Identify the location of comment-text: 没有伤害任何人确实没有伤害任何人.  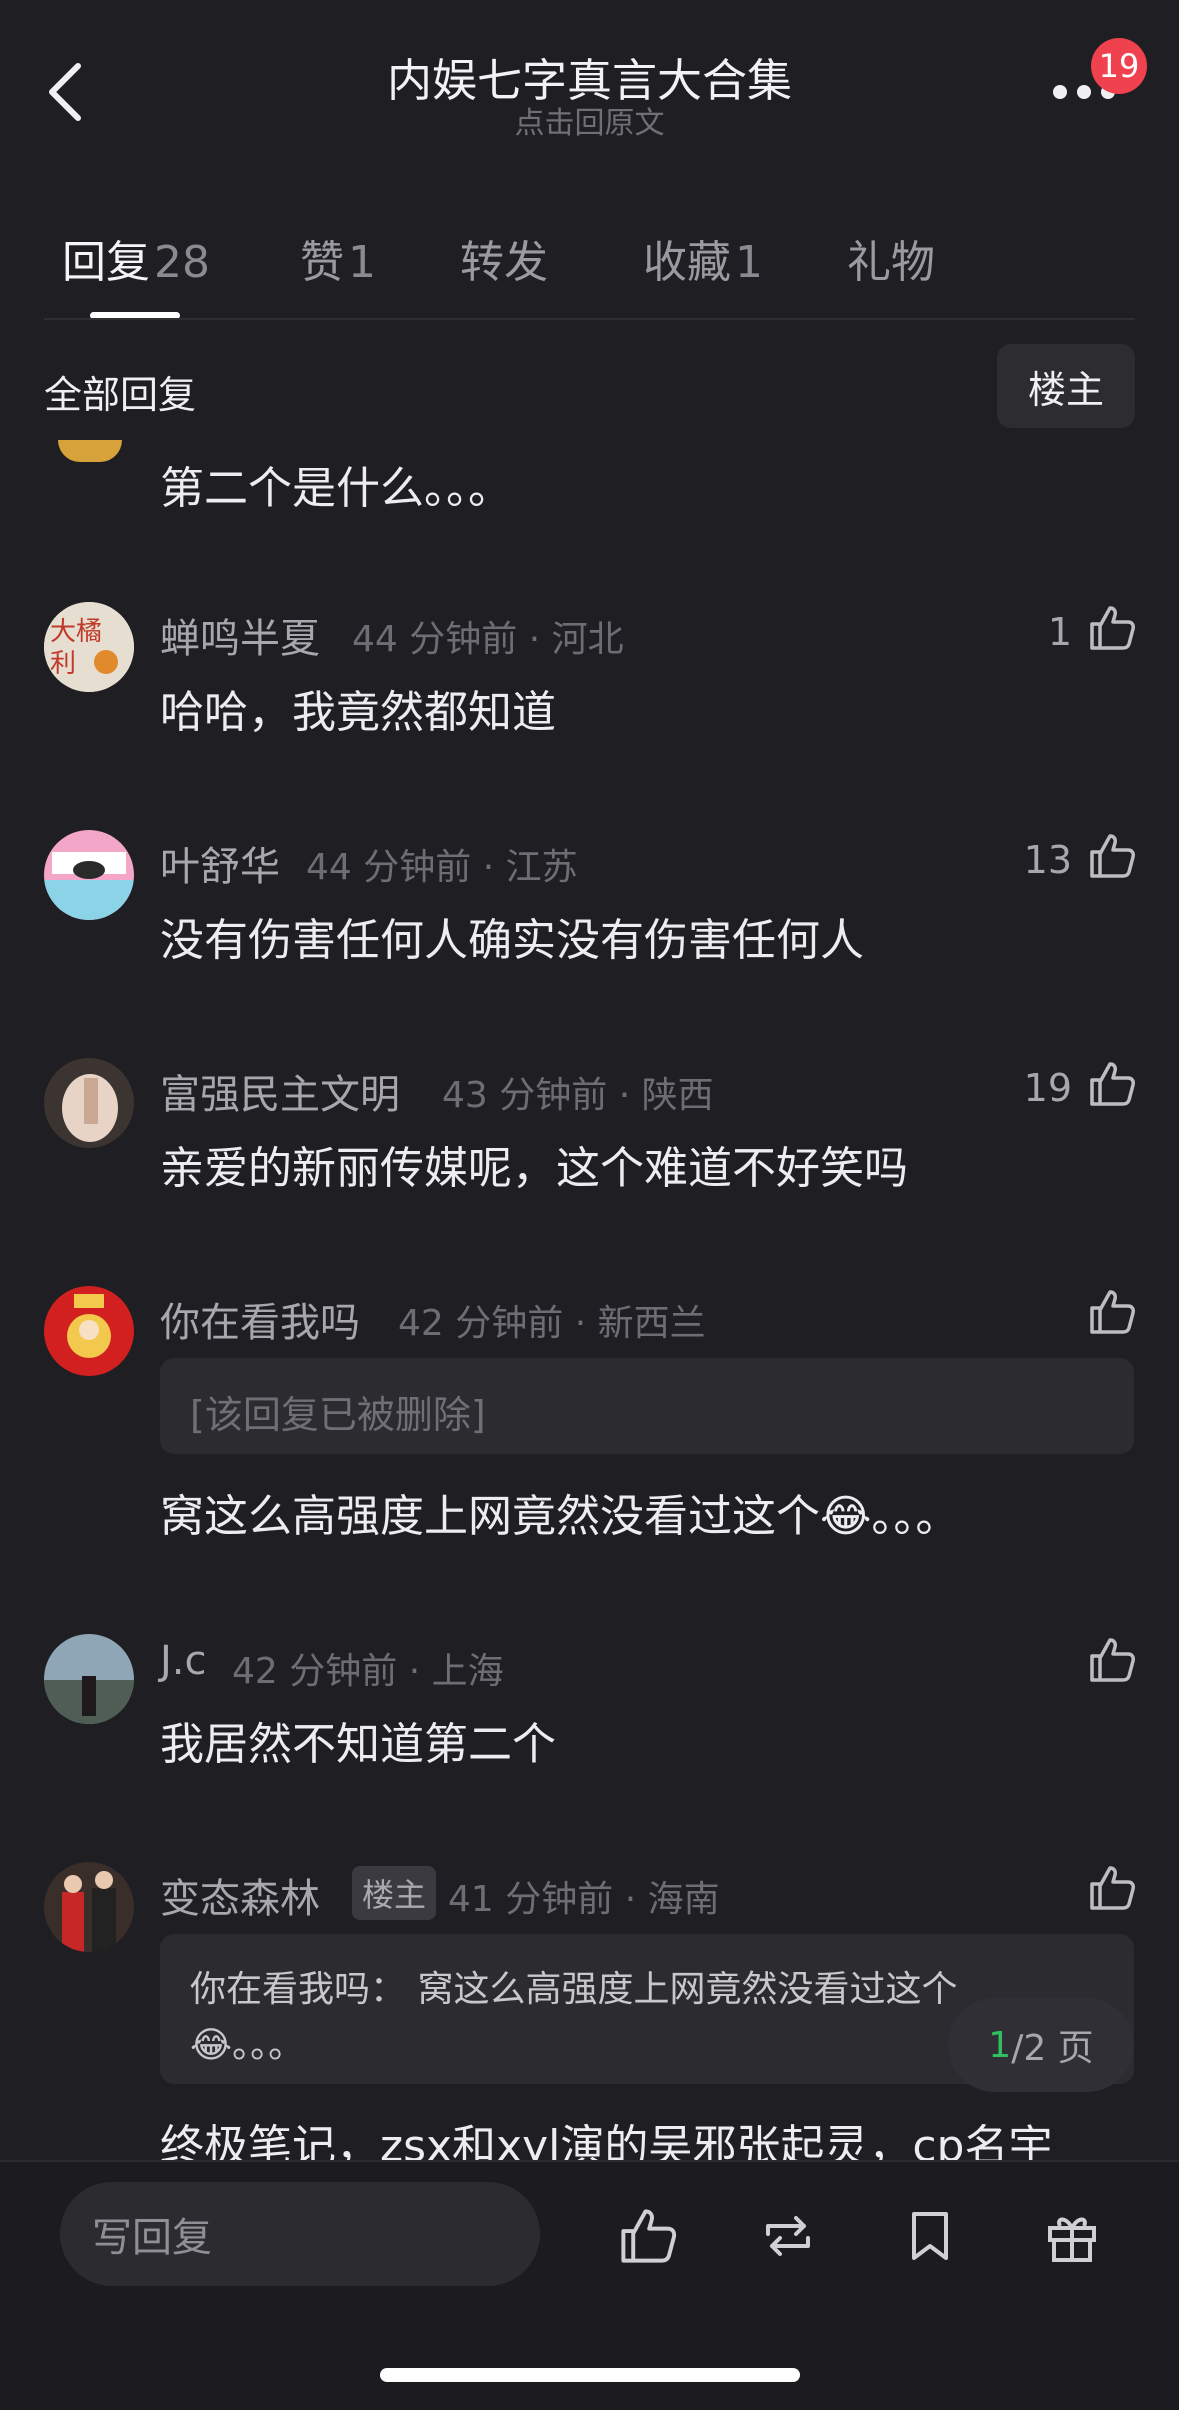
(512, 940).